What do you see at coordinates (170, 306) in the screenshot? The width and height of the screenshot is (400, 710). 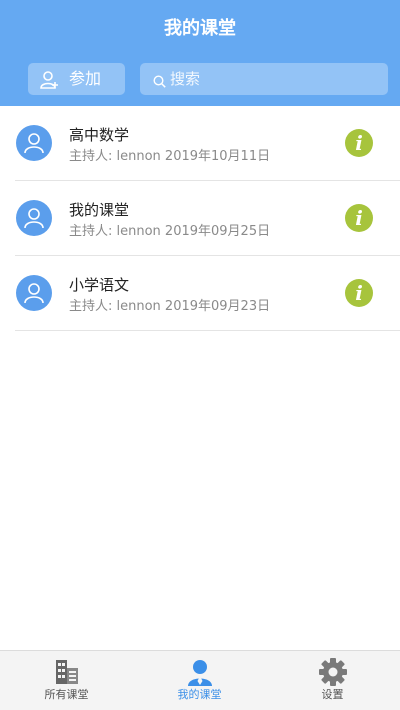 I see `classroom-host: 主持人: lennon 2019年09月23日` at bounding box center [170, 306].